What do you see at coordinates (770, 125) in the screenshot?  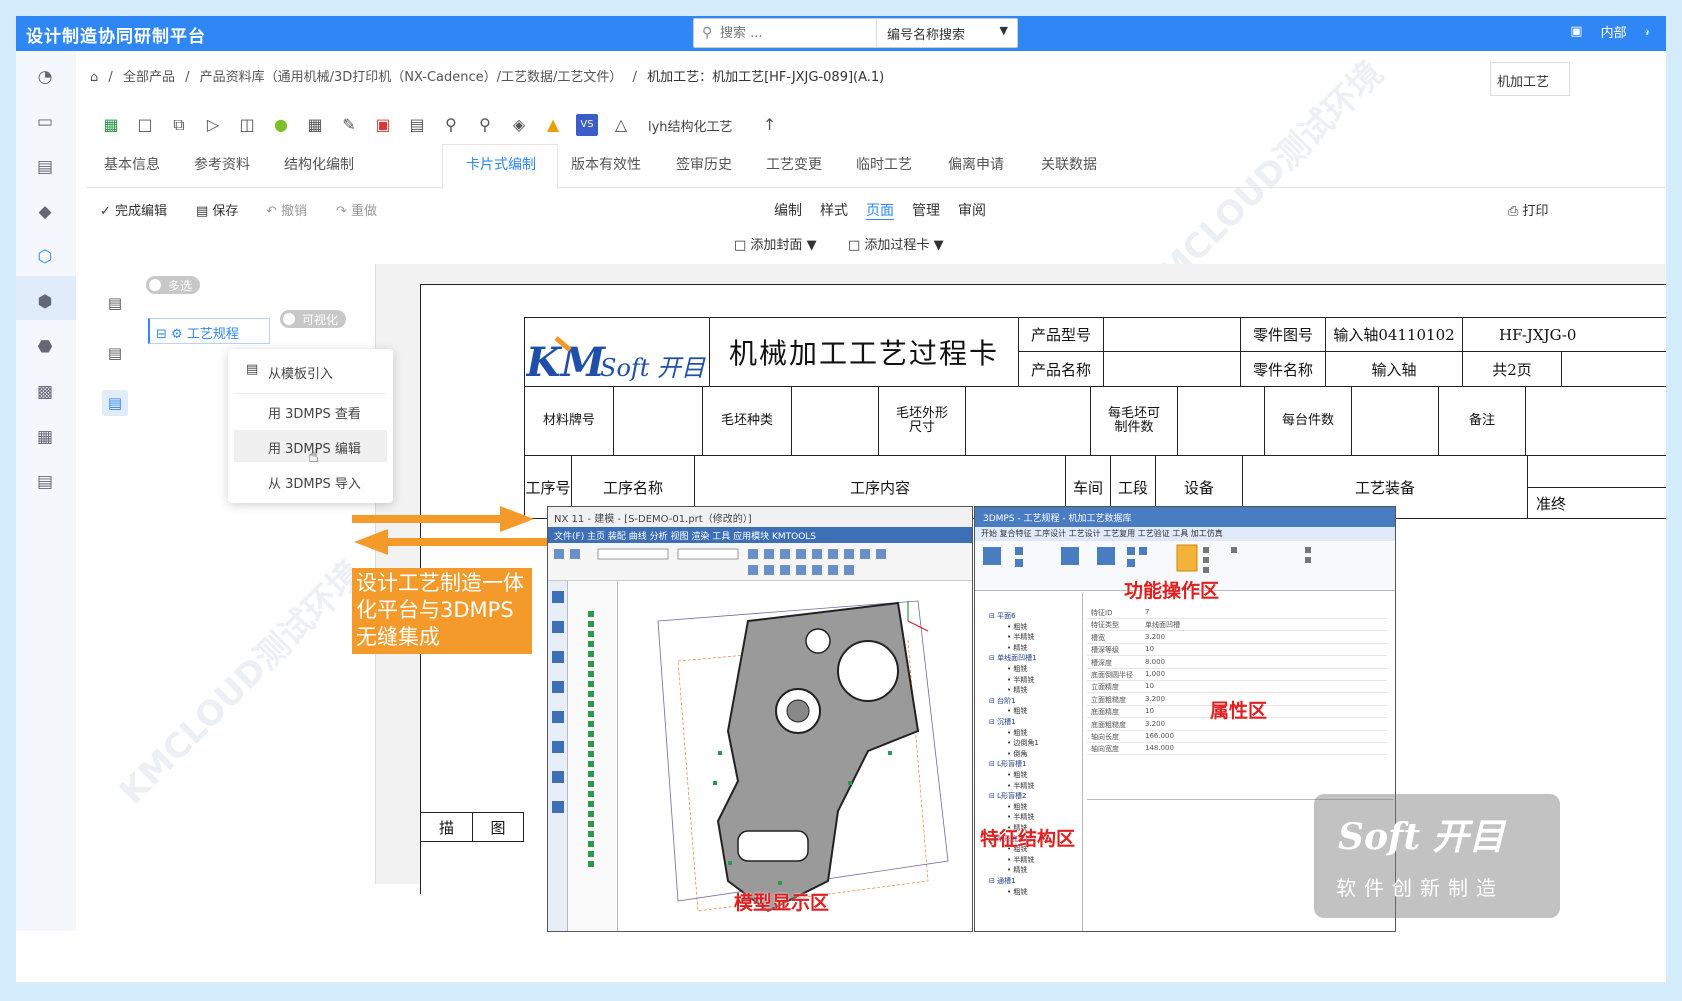 I see `upload-icon: ↑` at bounding box center [770, 125].